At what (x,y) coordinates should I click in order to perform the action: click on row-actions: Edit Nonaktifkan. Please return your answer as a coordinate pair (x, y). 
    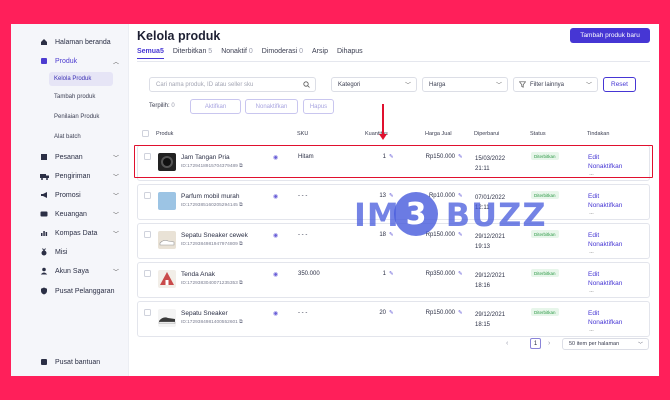
    Looking at the image, I should click on (605, 279).